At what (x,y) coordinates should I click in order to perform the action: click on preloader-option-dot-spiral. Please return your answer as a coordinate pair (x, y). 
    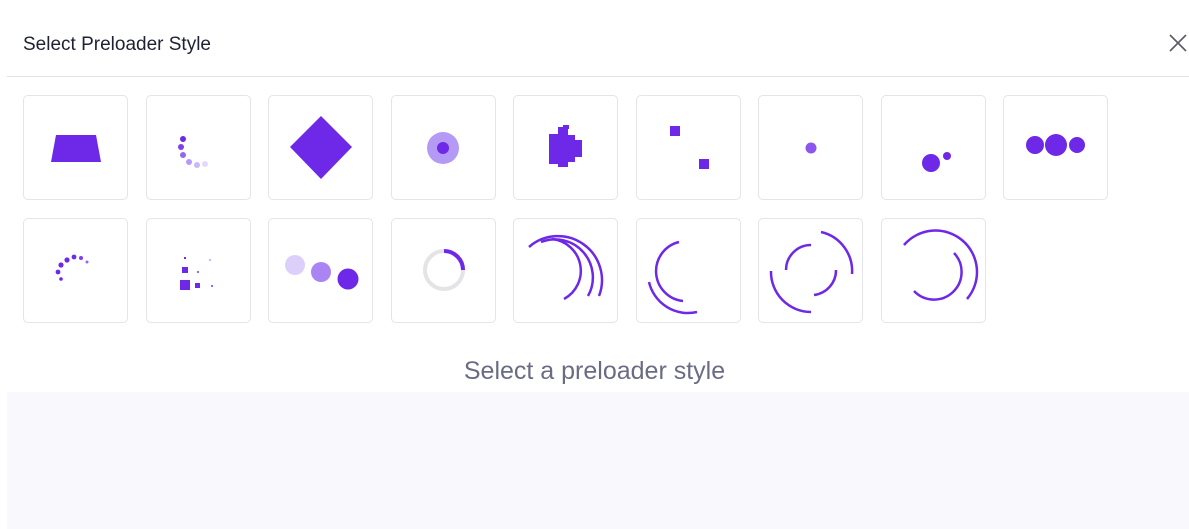
    Looking at the image, I should click on (75, 270).